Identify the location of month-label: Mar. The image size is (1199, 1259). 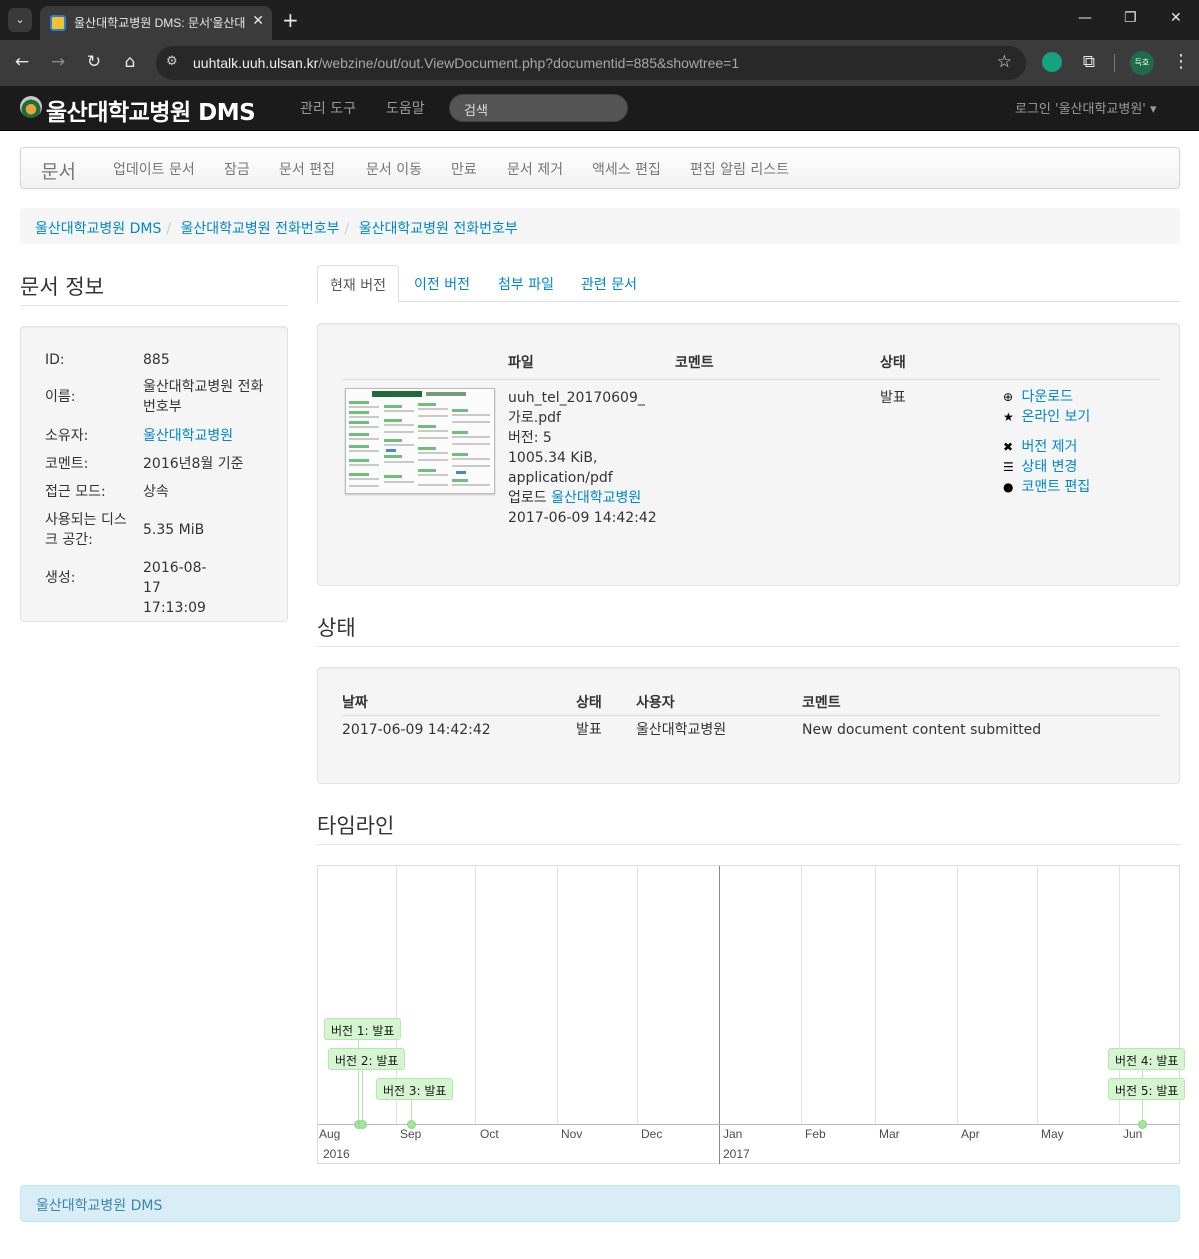
(889, 1134).